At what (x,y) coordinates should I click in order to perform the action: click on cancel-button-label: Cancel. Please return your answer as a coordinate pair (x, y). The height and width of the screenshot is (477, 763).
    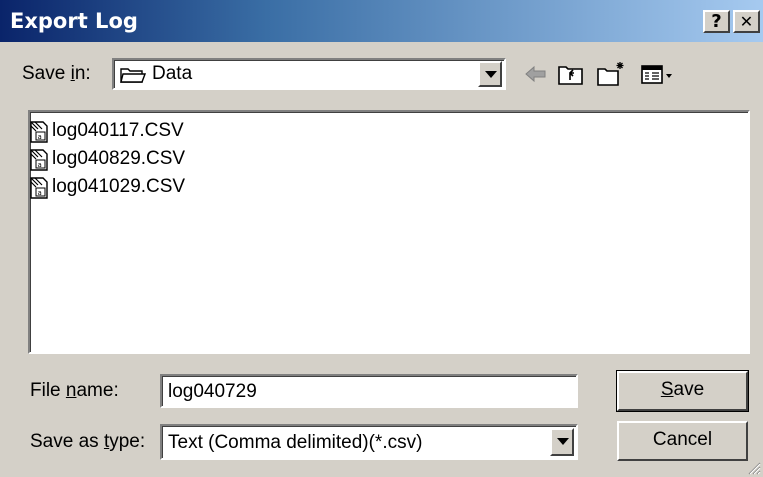
    Looking at the image, I should click on (682, 439).